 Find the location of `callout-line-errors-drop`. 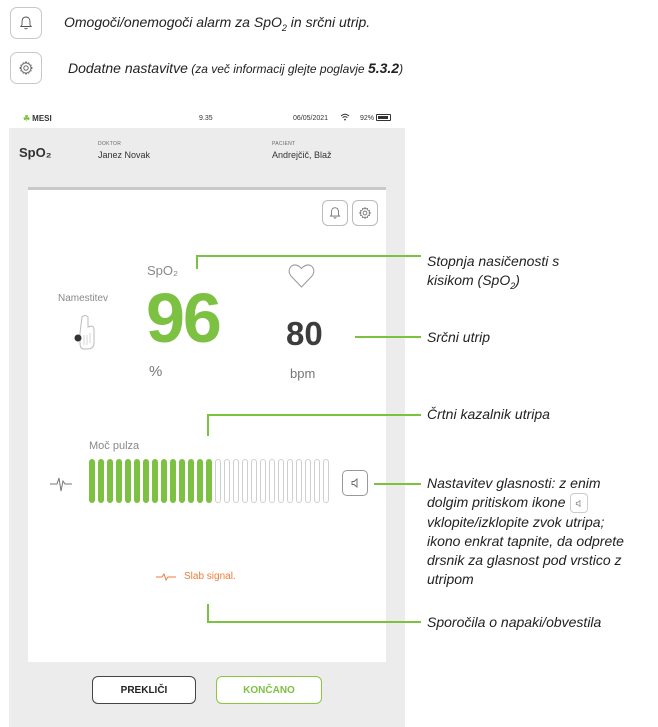

callout-line-errors-drop is located at coordinates (208, 613).